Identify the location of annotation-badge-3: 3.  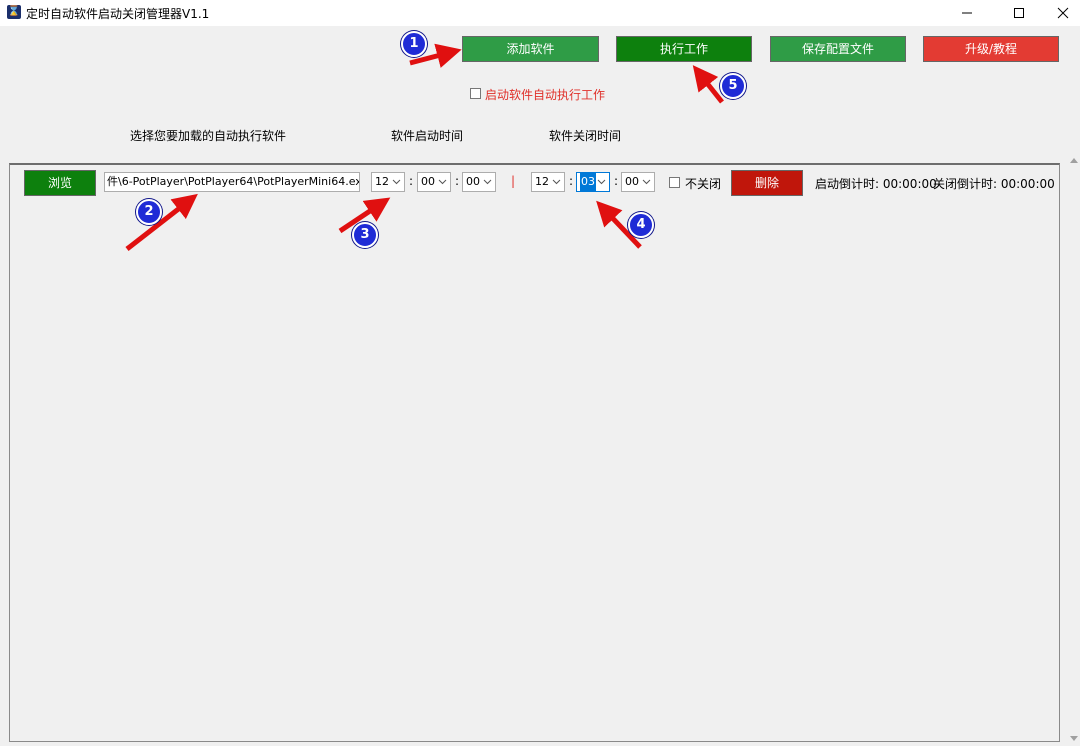
(365, 235).